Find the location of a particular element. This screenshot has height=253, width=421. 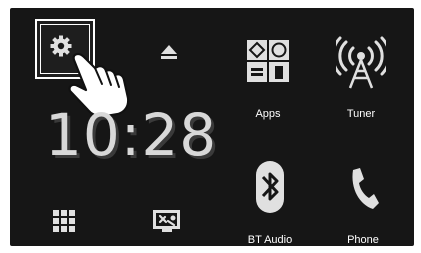

apps-icon is located at coordinates (268, 61).